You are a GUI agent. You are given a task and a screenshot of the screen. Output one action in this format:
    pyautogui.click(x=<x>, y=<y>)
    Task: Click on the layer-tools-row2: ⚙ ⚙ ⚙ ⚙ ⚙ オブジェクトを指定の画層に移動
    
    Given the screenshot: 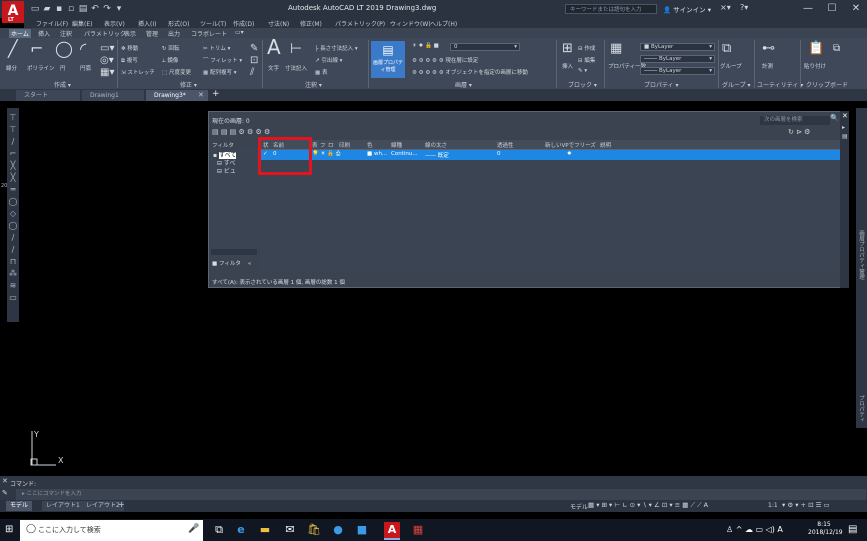 What is the action you would take?
    pyautogui.click(x=470, y=72)
    